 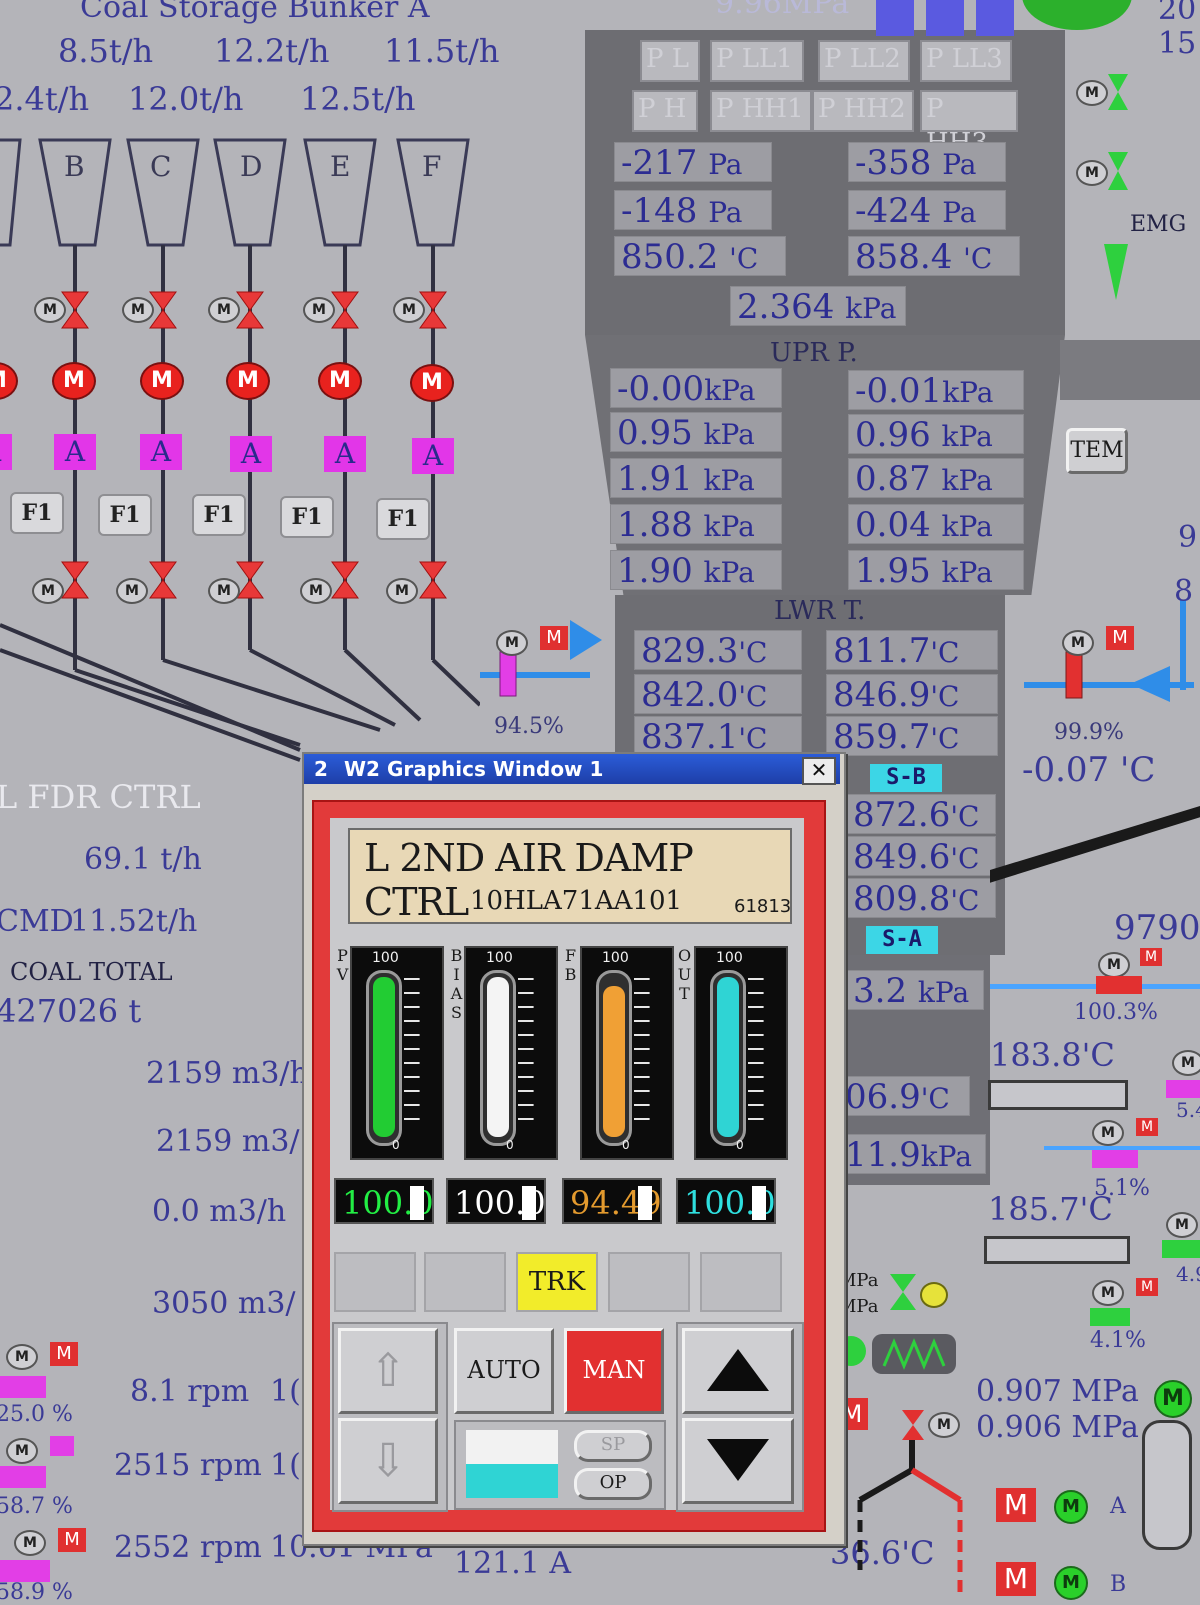 What do you see at coordinates (738, 1371) in the screenshot?
I see `increase-button` at bounding box center [738, 1371].